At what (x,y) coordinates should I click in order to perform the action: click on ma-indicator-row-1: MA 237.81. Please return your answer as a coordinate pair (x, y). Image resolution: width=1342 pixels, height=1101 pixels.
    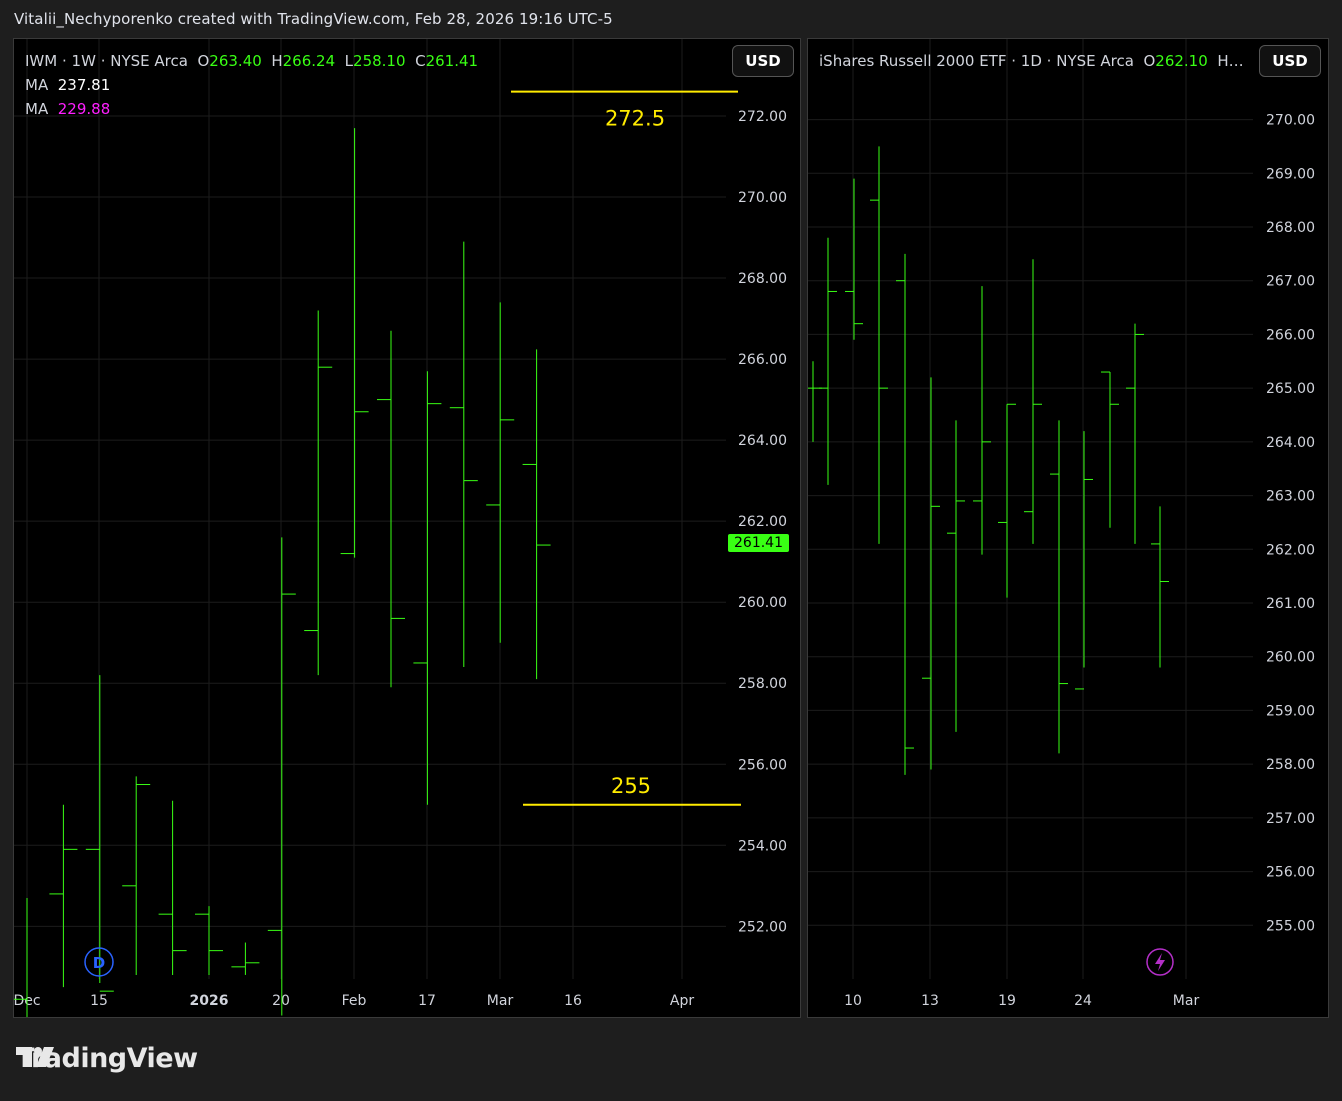
    Looking at the image, I should click on (251, 85).